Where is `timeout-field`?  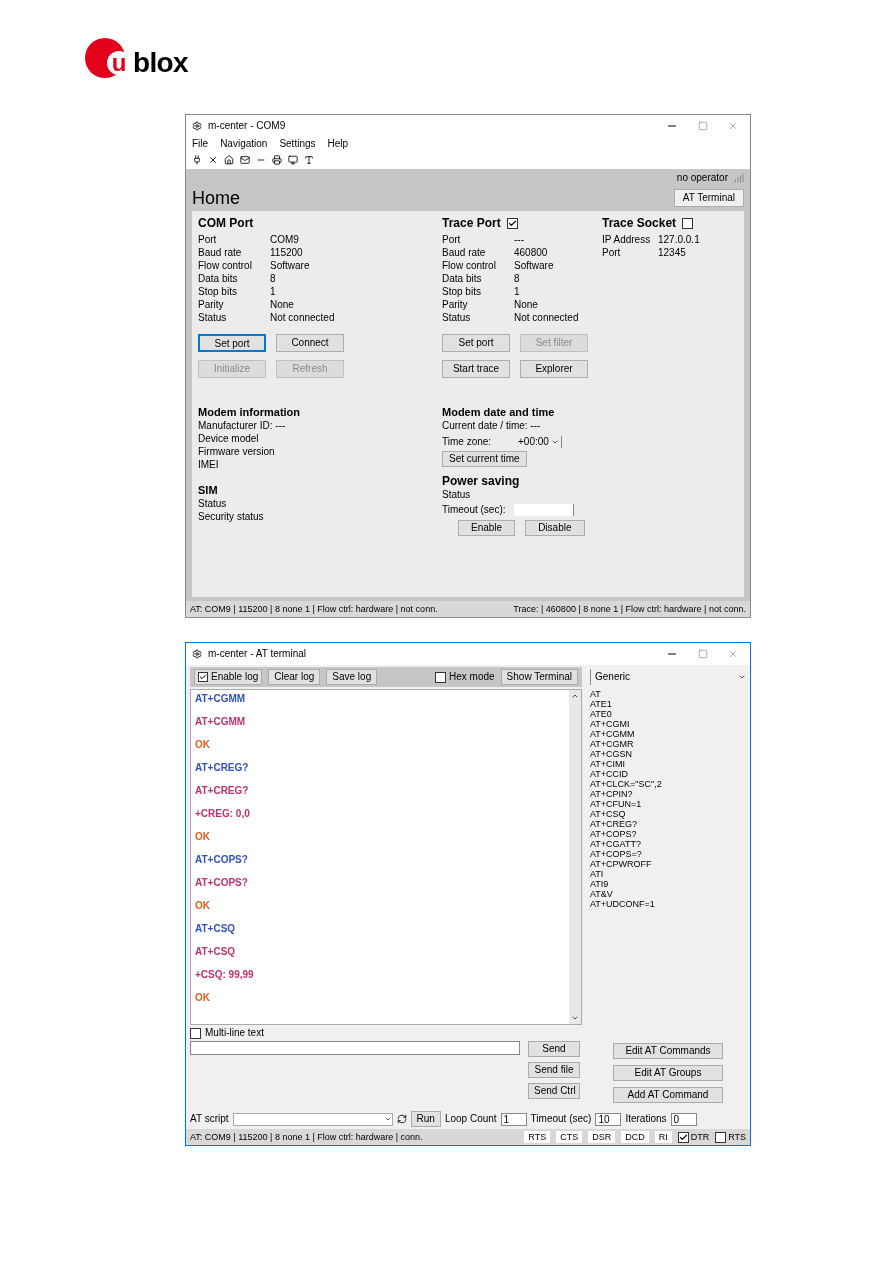
timeout-field is located at coordinates (544, 510).